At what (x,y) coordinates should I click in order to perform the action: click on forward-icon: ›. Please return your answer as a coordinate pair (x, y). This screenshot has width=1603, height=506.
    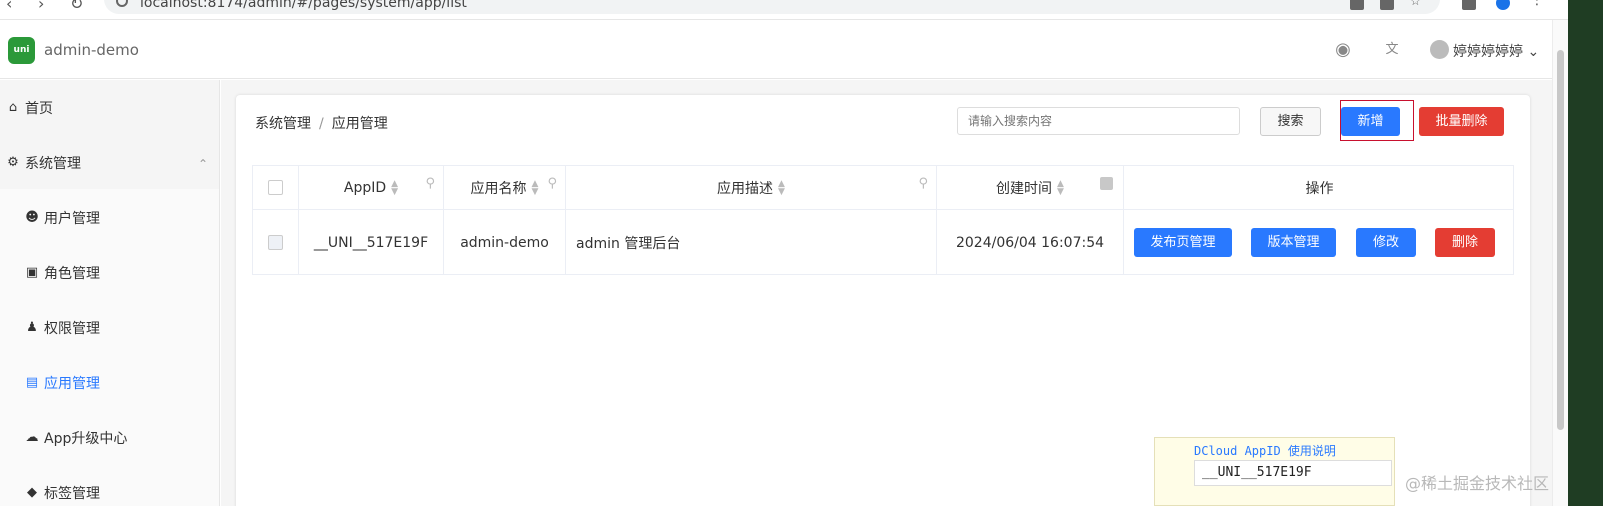
    Looking at the image, I should click on (41, 6).